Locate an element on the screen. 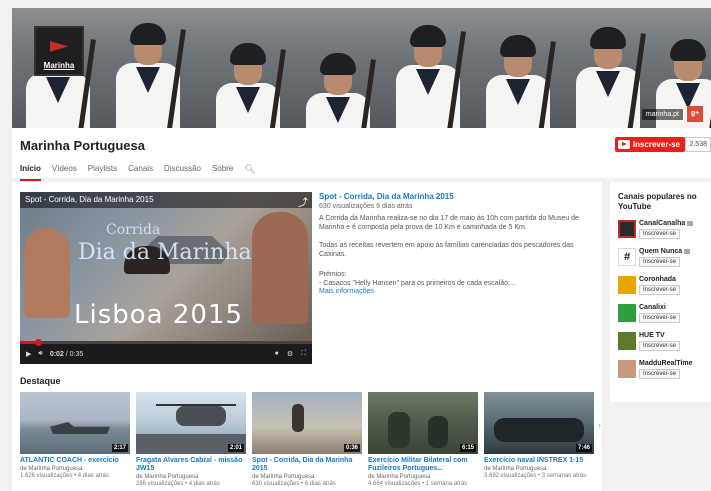 The width and height of the screenshot is (711, 491). video-overlay-text: Dia da Marinha is located at coordinates (165, 252).